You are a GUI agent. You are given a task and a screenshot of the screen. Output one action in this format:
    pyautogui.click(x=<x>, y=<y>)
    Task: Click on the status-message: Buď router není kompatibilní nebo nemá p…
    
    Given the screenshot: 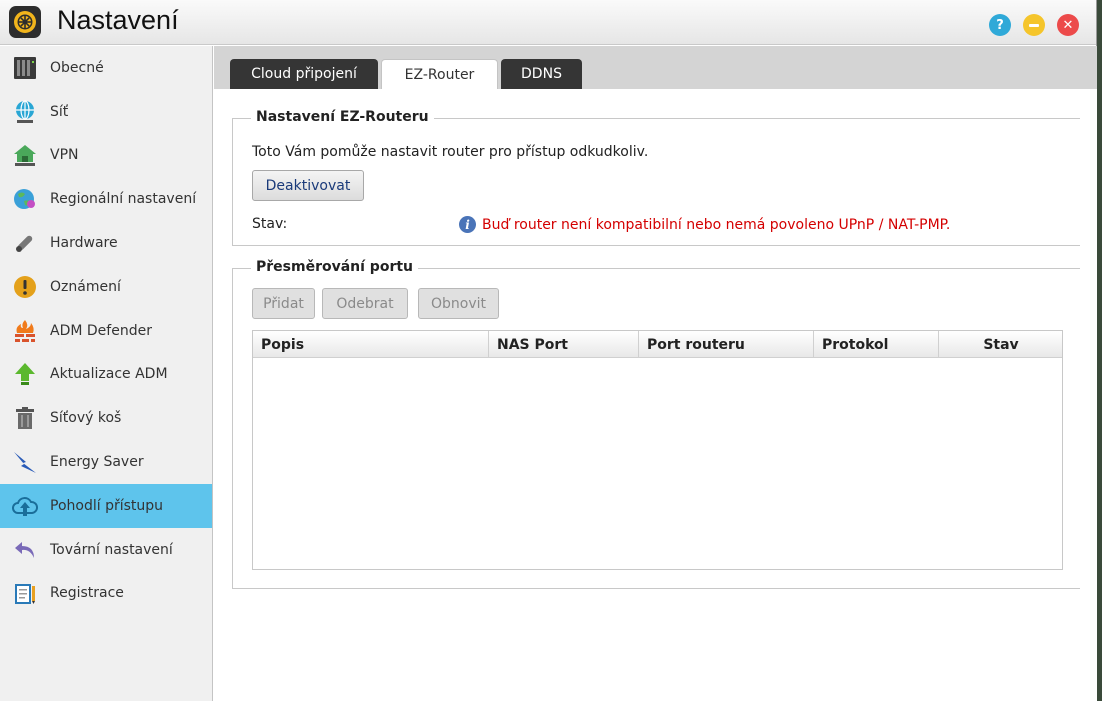 What is the action you would take?
    pyautogui.click(x=716, y=224)
    